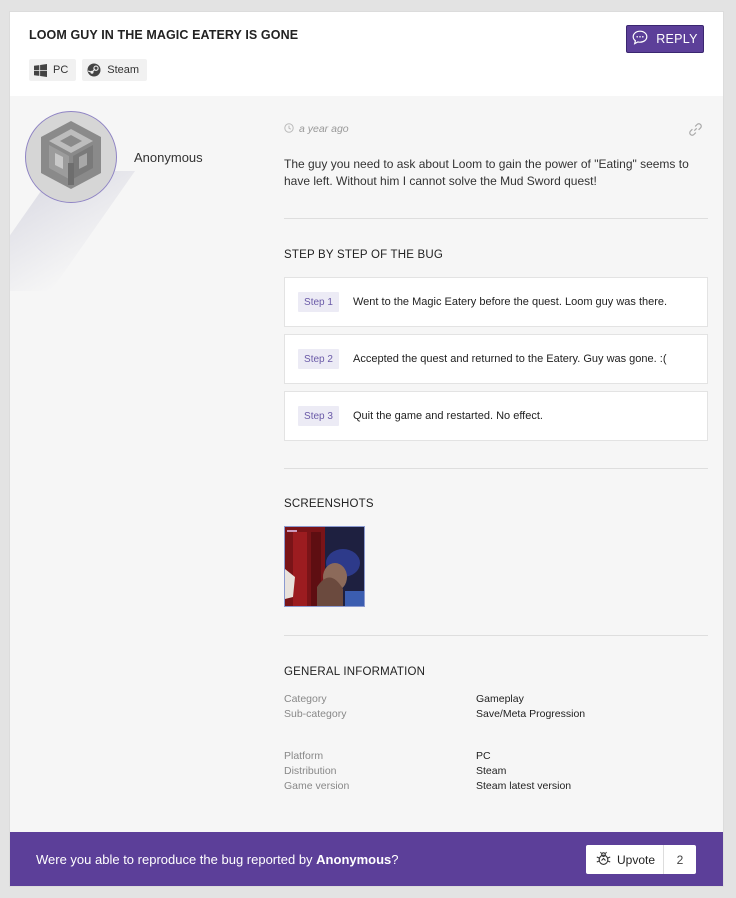 The height and width of the screenshot is (898, 736). I want to click on steam-icon, so click(94, 70).